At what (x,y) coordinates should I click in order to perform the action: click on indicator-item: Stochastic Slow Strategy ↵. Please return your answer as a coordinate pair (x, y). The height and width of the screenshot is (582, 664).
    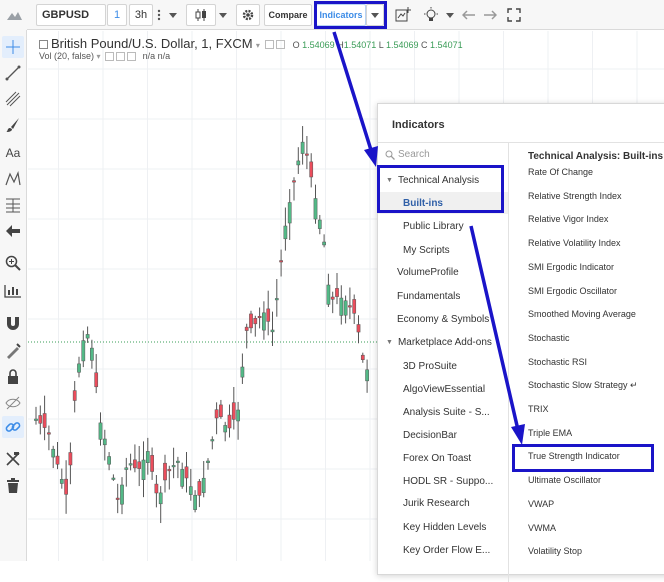
    Looking at the image, I should click on (596, 385).